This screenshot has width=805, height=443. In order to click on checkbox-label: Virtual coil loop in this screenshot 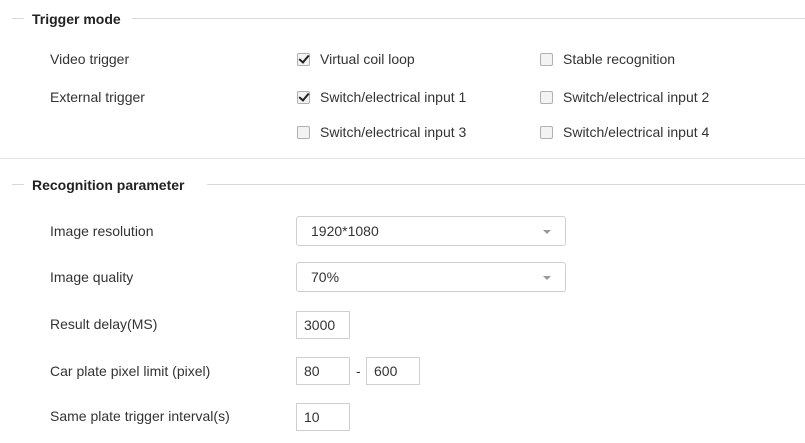, I will do `click(367, 59)`.